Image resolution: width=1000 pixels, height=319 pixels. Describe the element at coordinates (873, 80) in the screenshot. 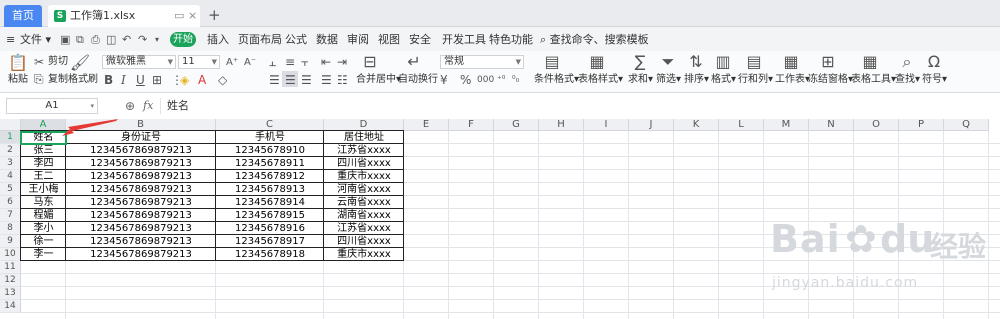

I see `table-tools-label: 表格工具▾` at that location.